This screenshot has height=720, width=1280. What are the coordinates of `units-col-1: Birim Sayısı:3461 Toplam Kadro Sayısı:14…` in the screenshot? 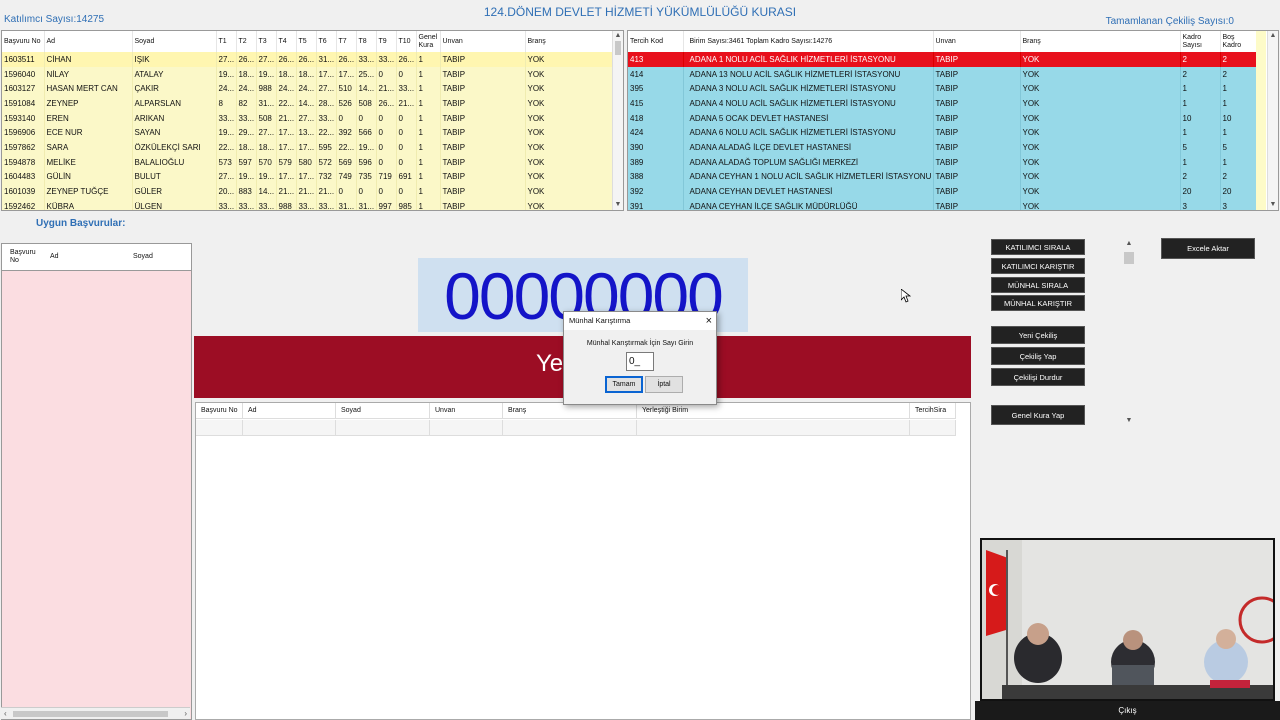 It's located at (808, 41).